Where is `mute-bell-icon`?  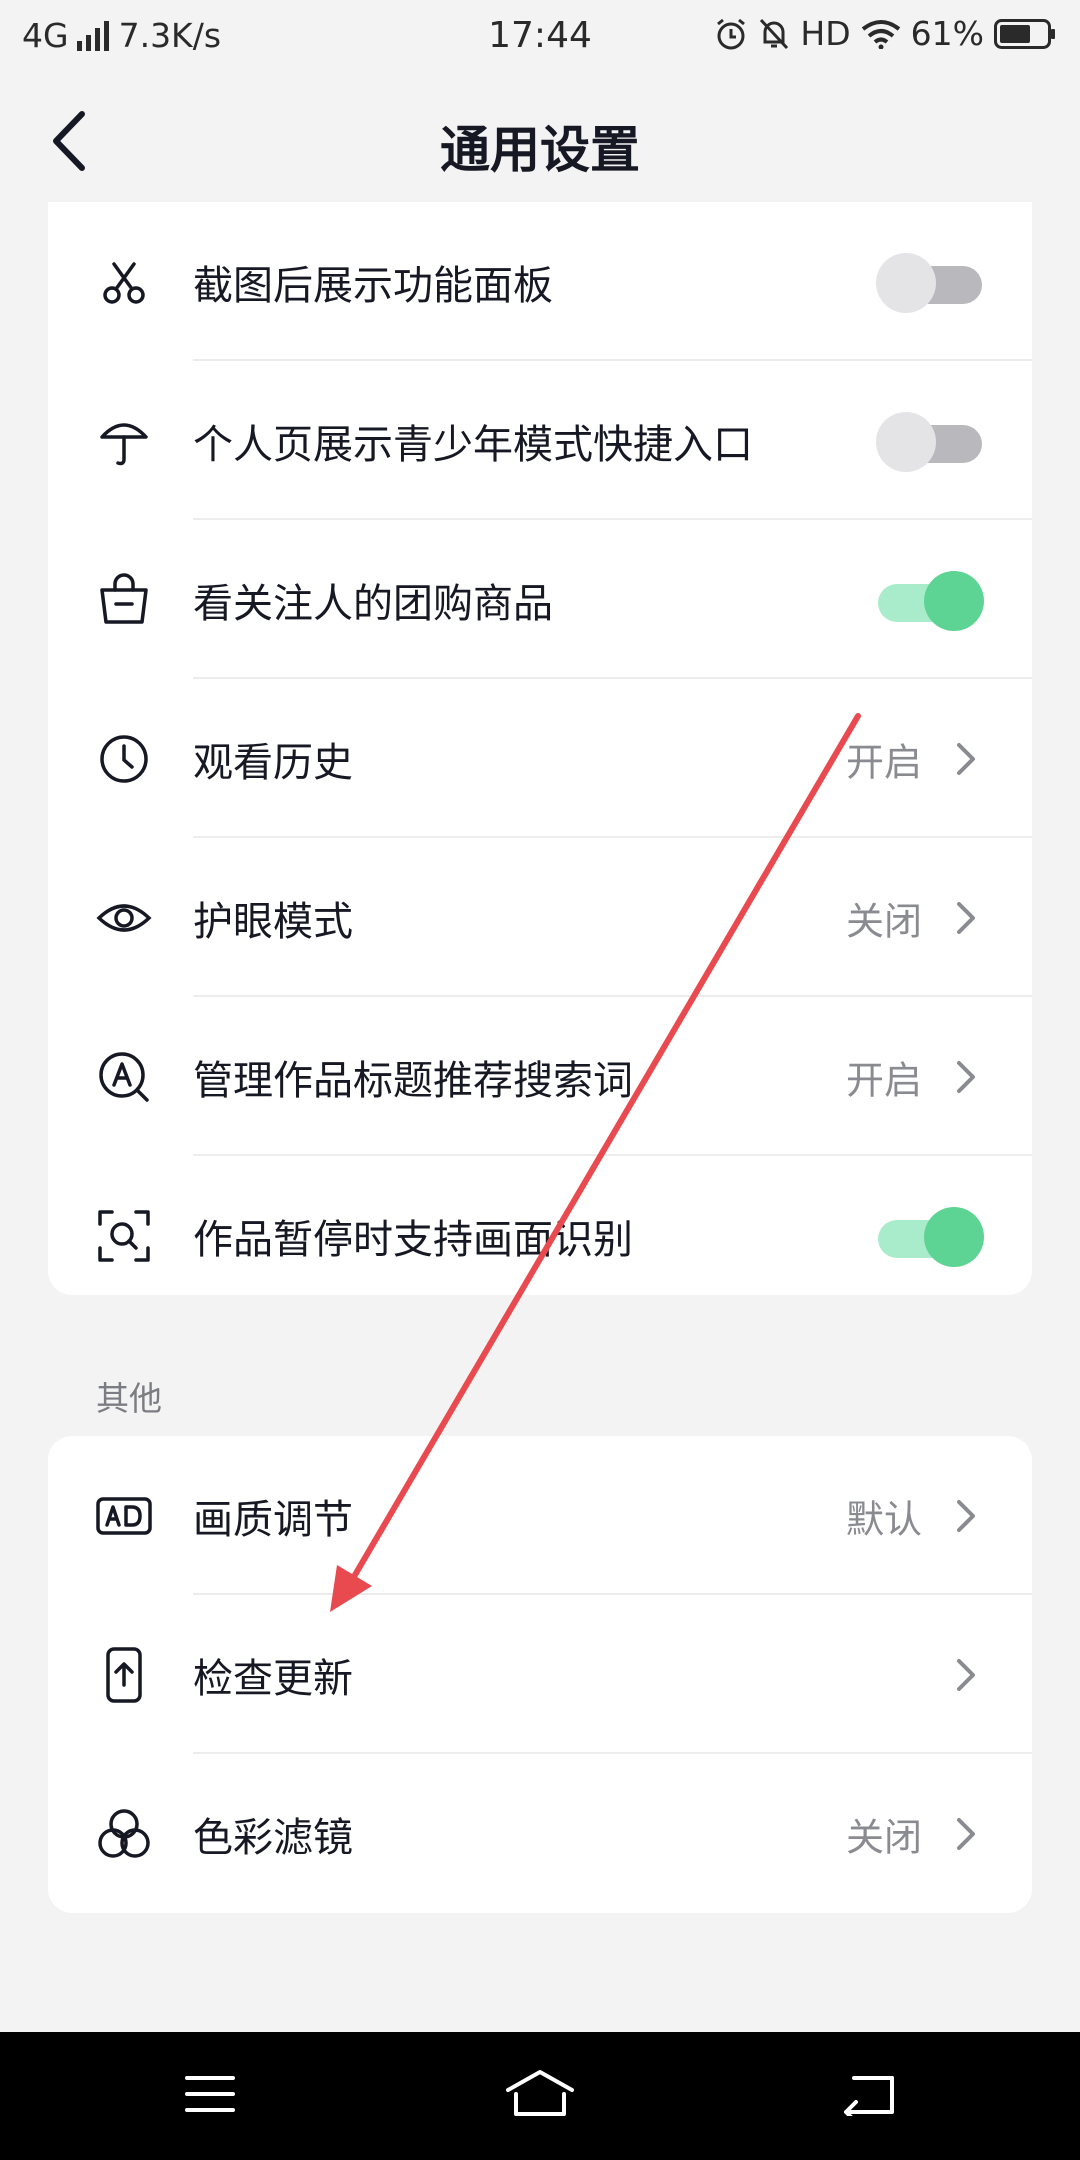 mute-bell-icon is located at coordinates (774, 33).